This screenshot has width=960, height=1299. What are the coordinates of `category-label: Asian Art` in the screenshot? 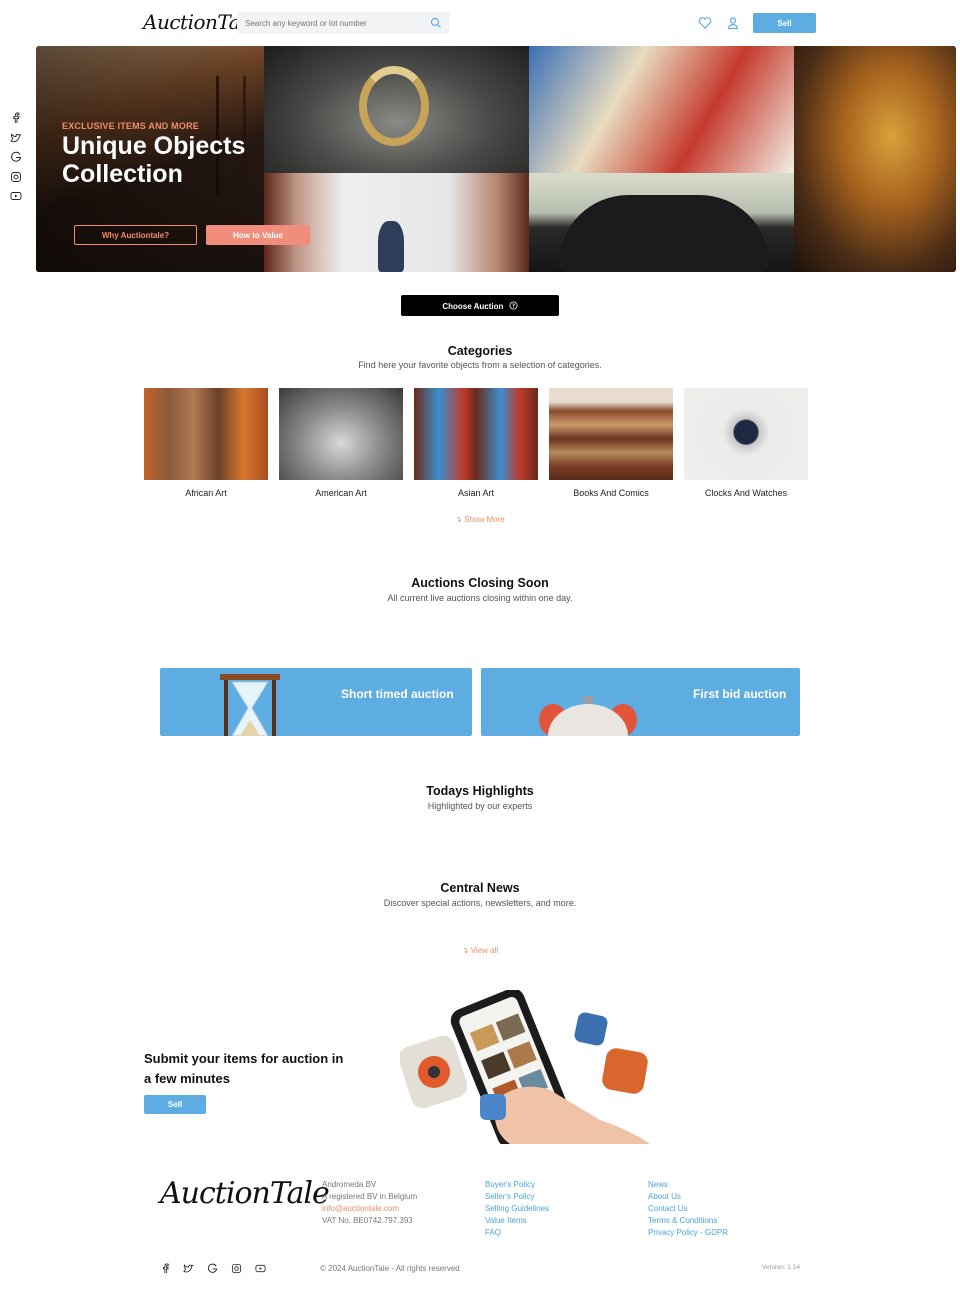 It's located at (476, 493).